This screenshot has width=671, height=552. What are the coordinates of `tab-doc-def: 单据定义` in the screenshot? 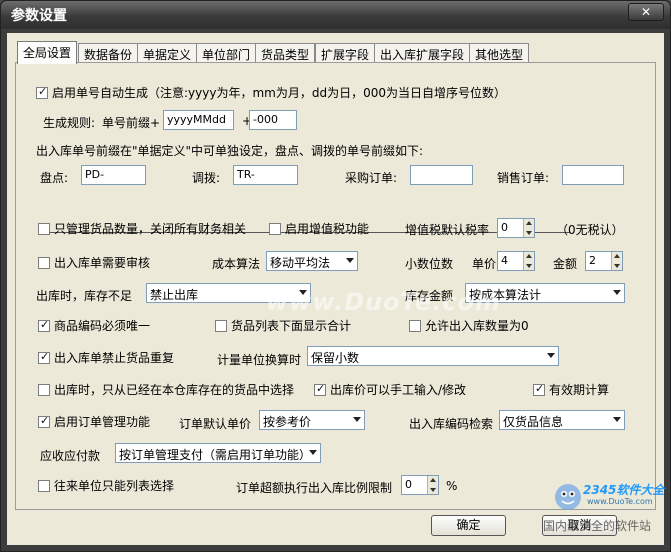 It's located at (167, 53).